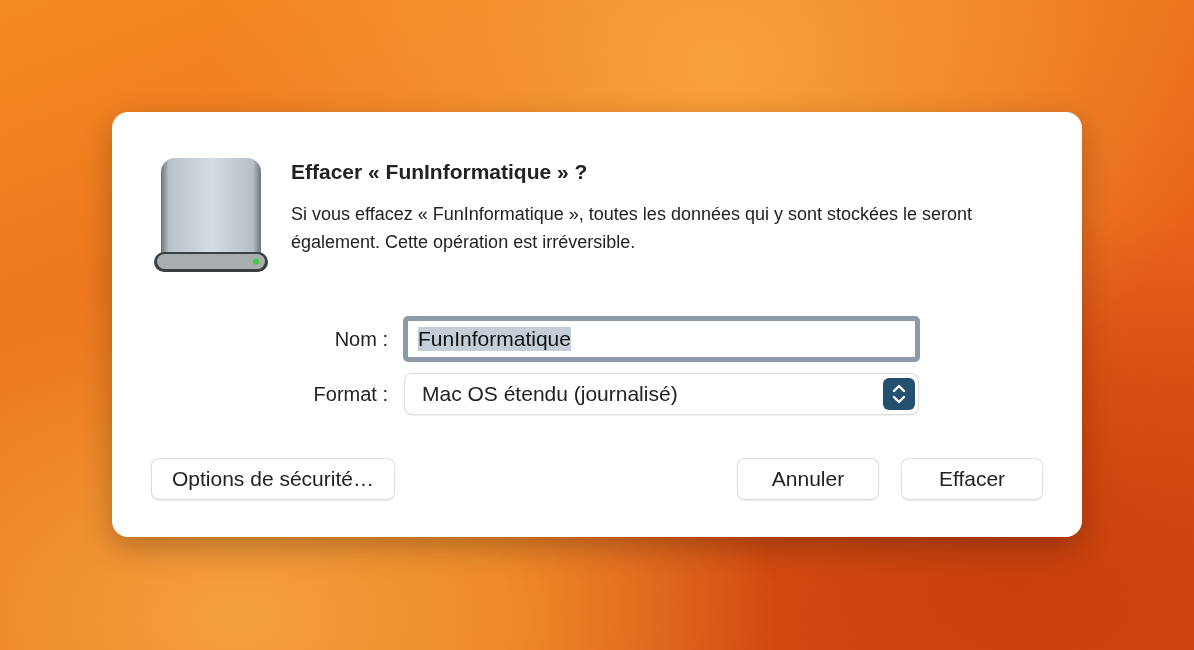 The image size is (1194, 650). Describe the element at coordinates (350, 393) in the screenshot. I see `field-label: Format :` at that location.